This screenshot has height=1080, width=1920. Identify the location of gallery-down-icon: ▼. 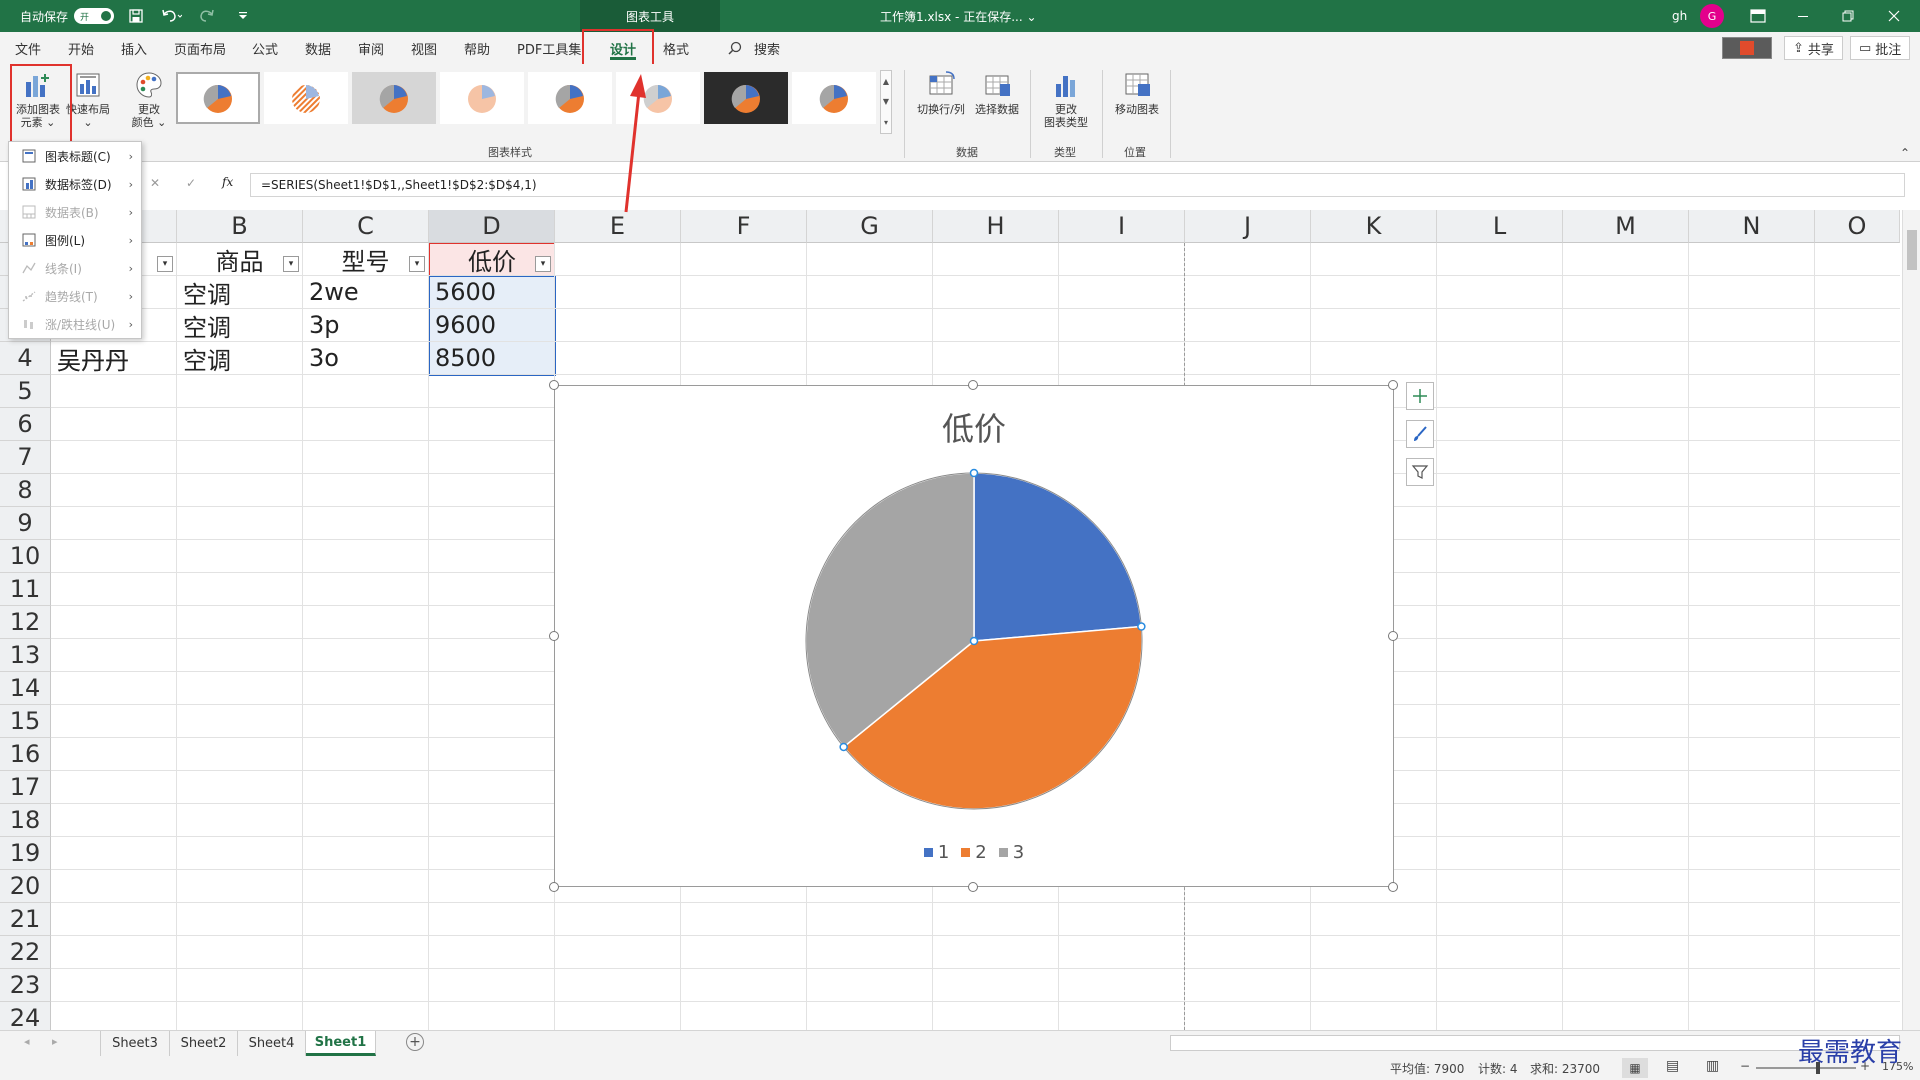
(886, 101).